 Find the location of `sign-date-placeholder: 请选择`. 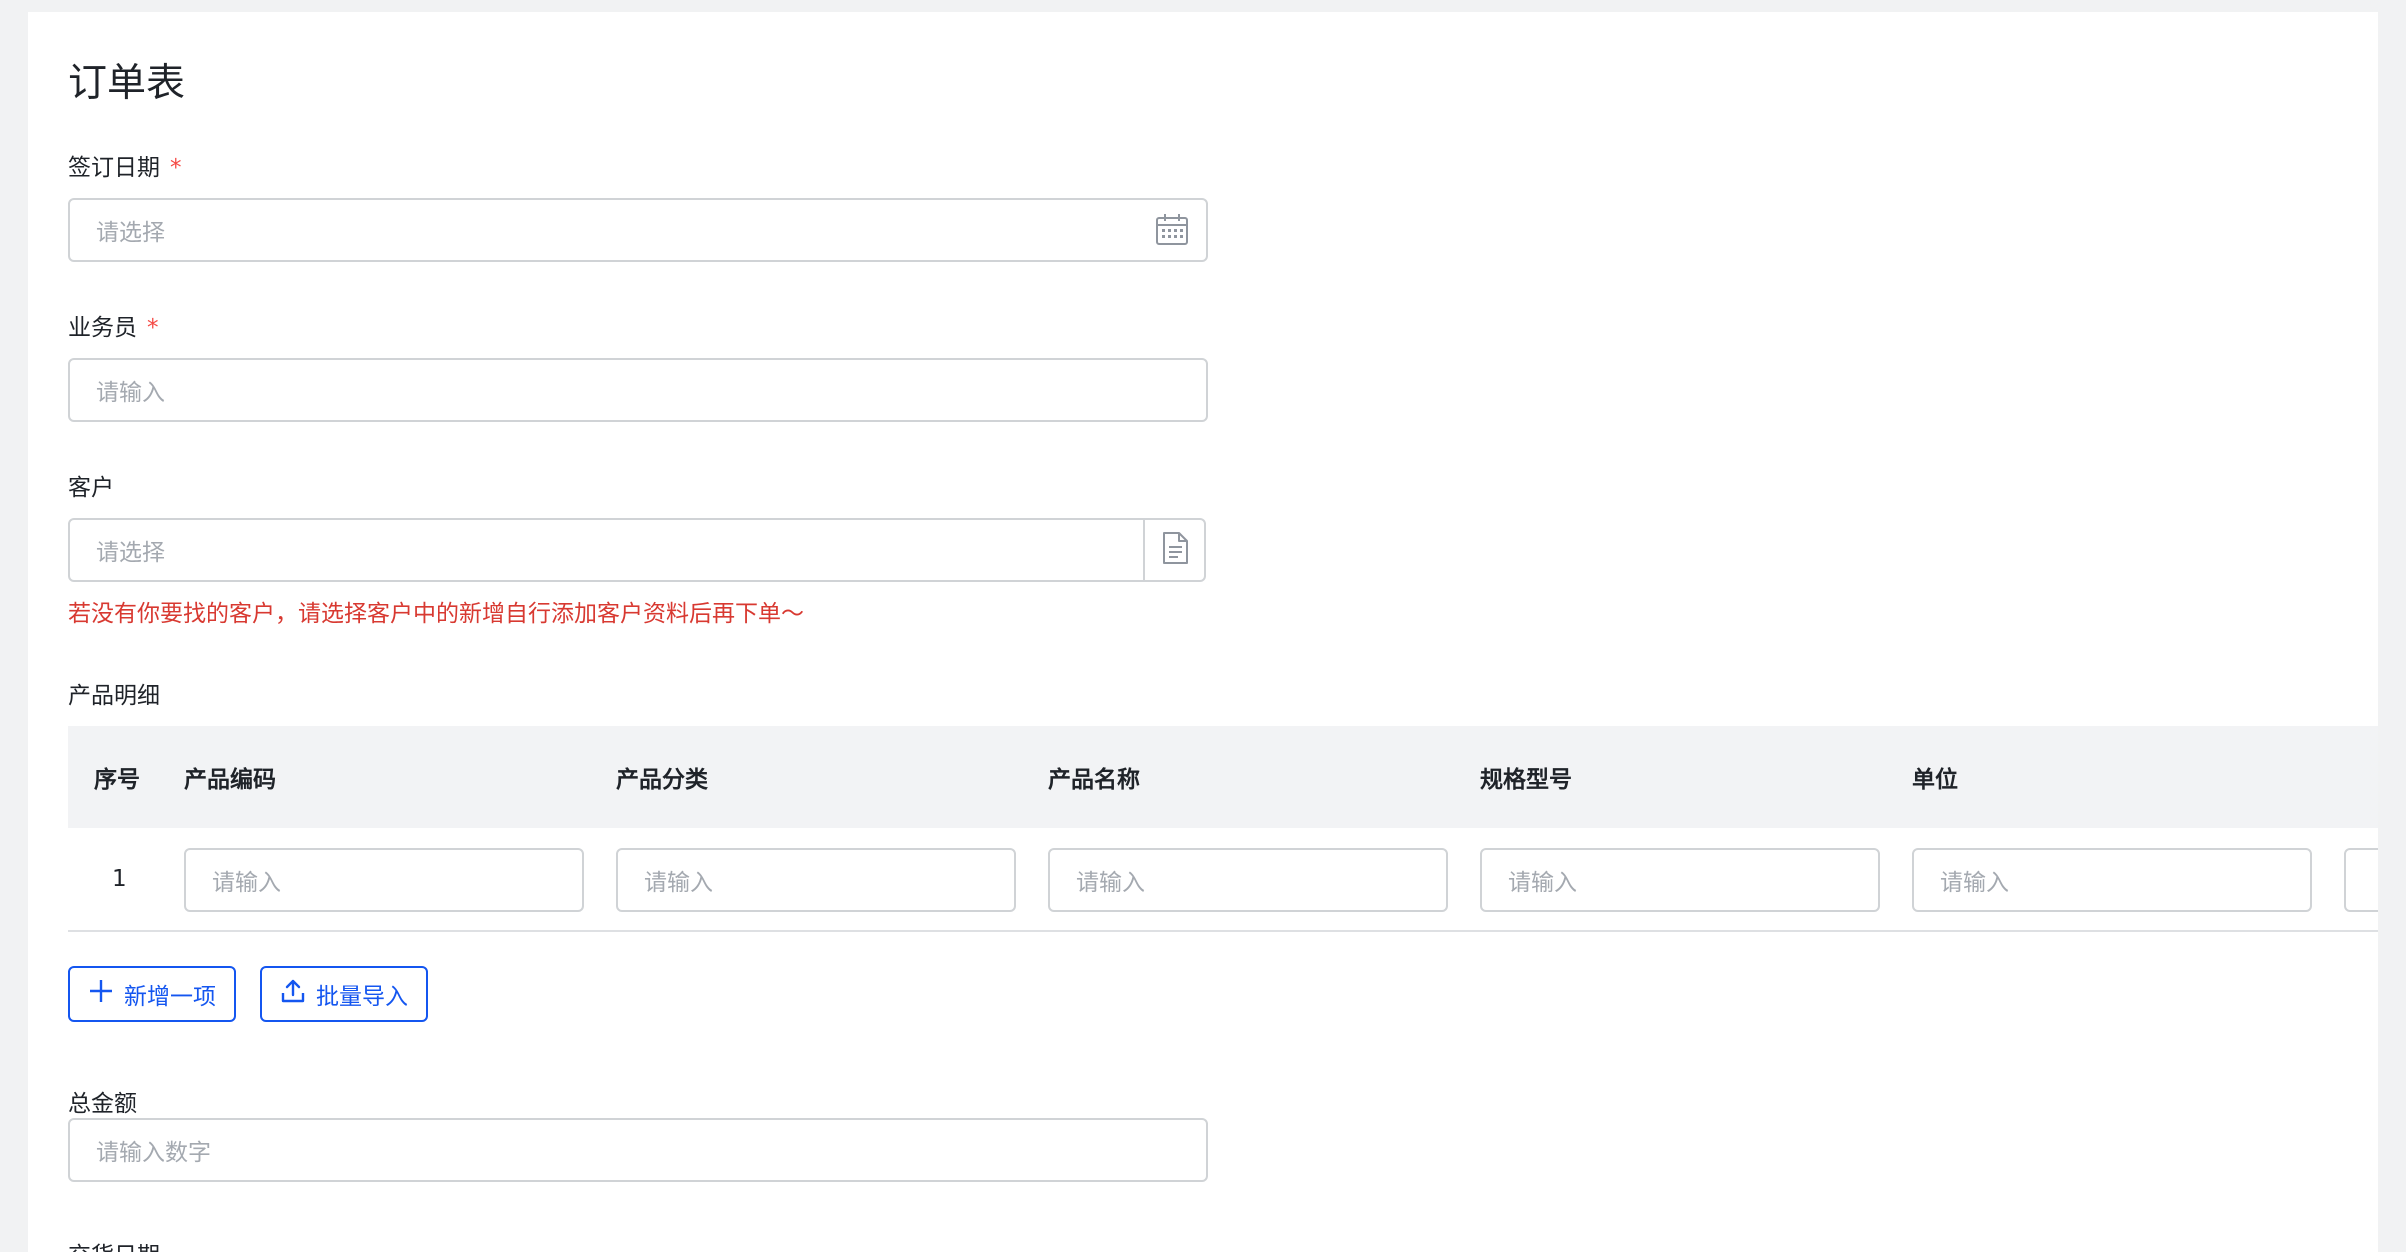

sign-date-placeholder: 请选择 is located at coordinates (130, 233).